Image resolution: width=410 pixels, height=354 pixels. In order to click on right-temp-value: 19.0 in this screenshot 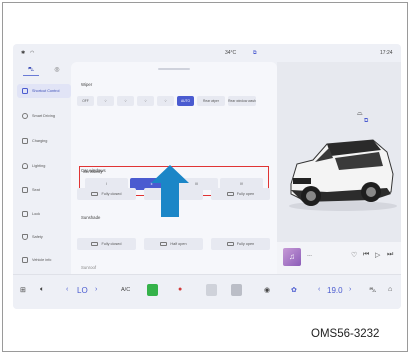, I will do `click(335, 290)`.